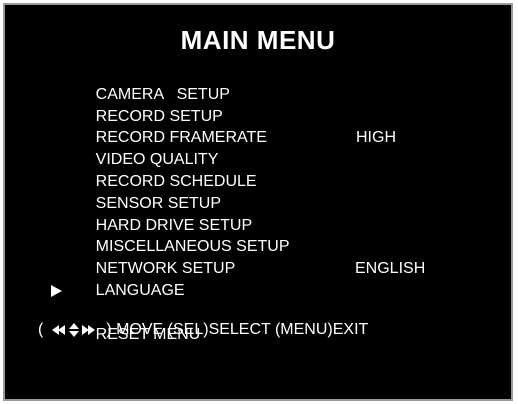 The height and width of the screenshot is (404, 518). What do you see at coordinates (279, 235) in the screenshot?
I see `menu-item-miscellaneous-setup: MISCELLANEOUS SETUP` at bounding box center [279, 235].